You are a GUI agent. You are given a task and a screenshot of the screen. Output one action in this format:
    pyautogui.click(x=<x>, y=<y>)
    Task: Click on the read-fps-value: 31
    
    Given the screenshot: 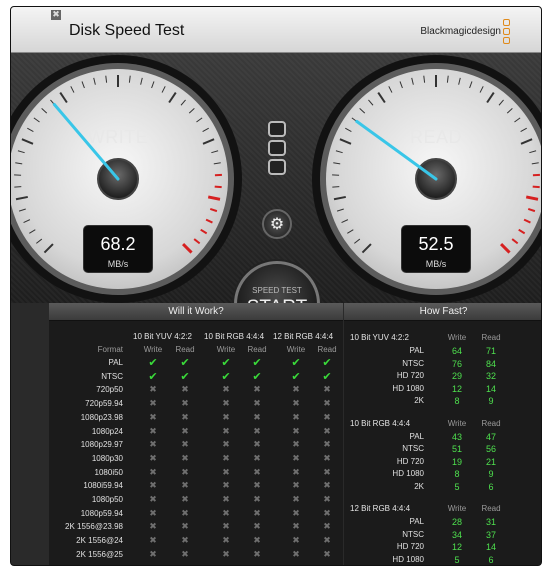 What is the action you would take?
    pyautogui.click(x=490, y=522)
    